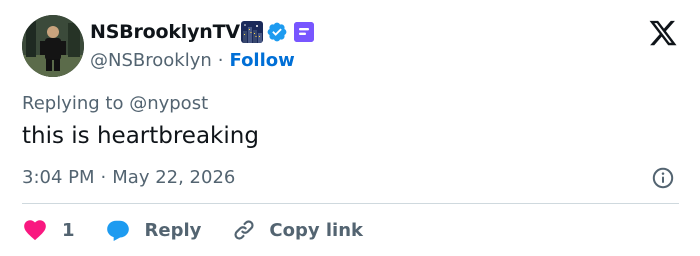 The width and height of the screenshot is (700, 256). I want to click on reply-button: Reply, so click(153, 230).